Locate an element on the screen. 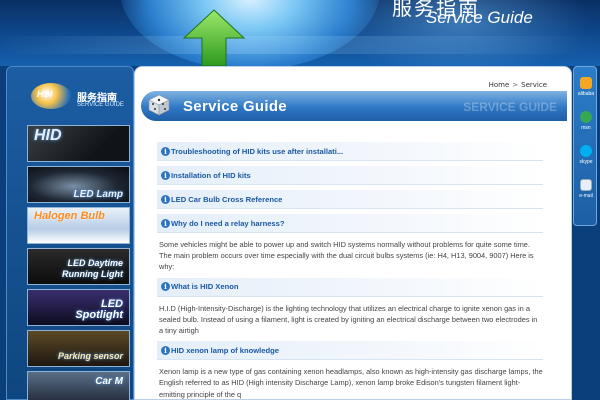 The width and height of the screenshot is (600, 400). sidebar-header: HDI 服务指南 SERVICE GUIDE is located at coordinates (77, 93).